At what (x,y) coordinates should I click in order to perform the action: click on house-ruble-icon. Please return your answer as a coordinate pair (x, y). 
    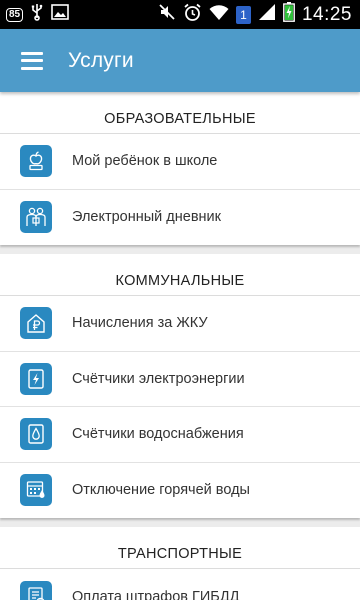
    Looking at the image, I should click on (36, 323).